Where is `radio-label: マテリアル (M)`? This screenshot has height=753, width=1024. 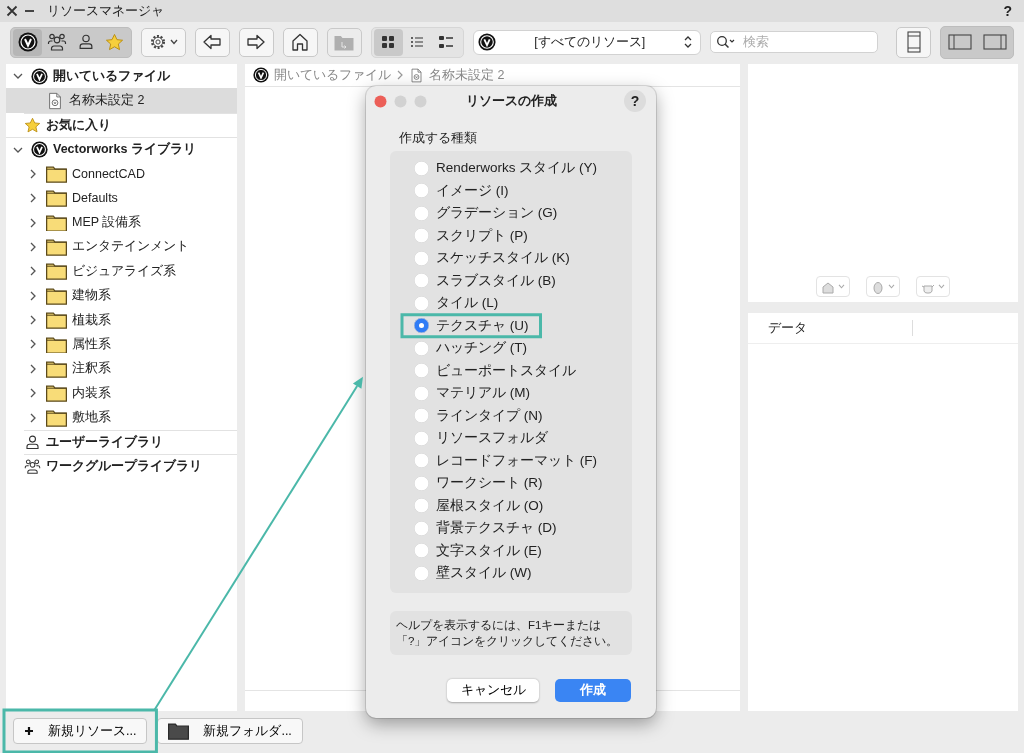 radio-label: マテリアル (M) is located at coordinates (483, 393).